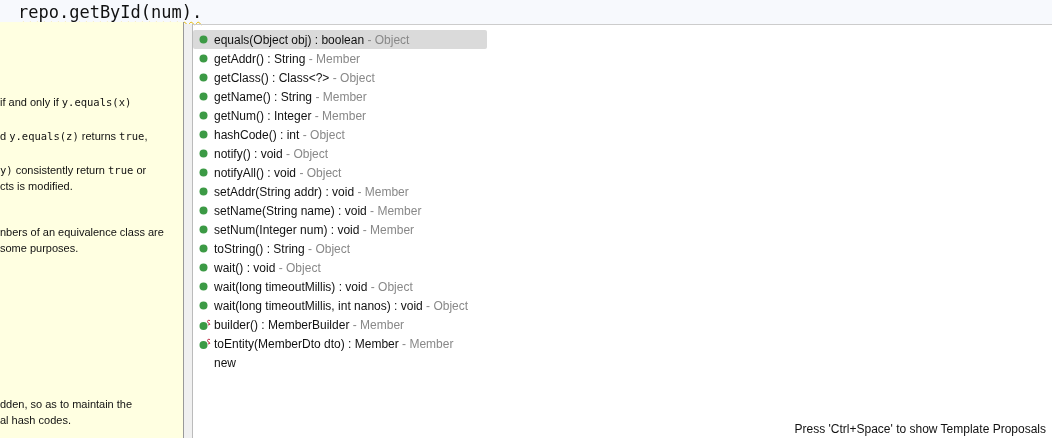  Describe the element at coordinates (67, 404) in the screenshot. I see `javadoc-text: dden, so as to maintain the` at that location.